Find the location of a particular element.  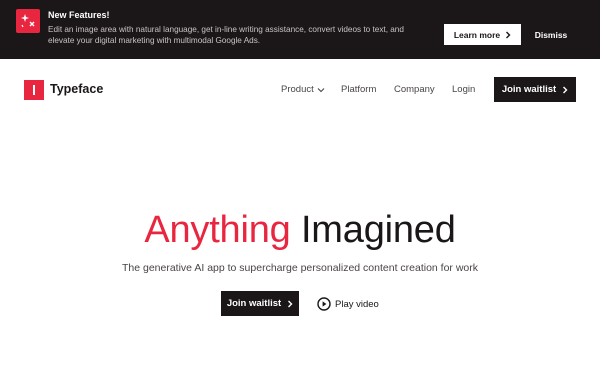

hero-title-accent: Anything is located at coordinates (217, 230).